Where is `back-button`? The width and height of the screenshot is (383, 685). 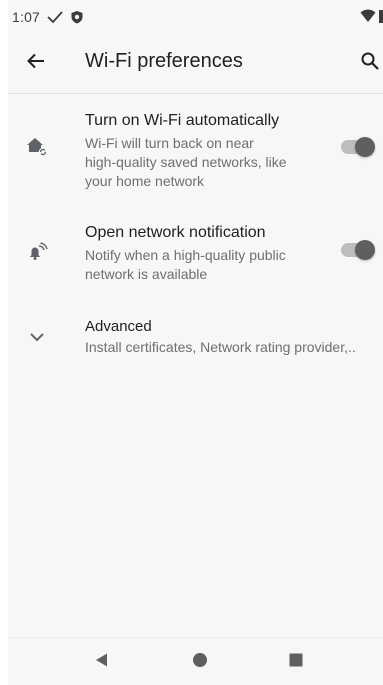 back-button is located at coordinates (36, 63).